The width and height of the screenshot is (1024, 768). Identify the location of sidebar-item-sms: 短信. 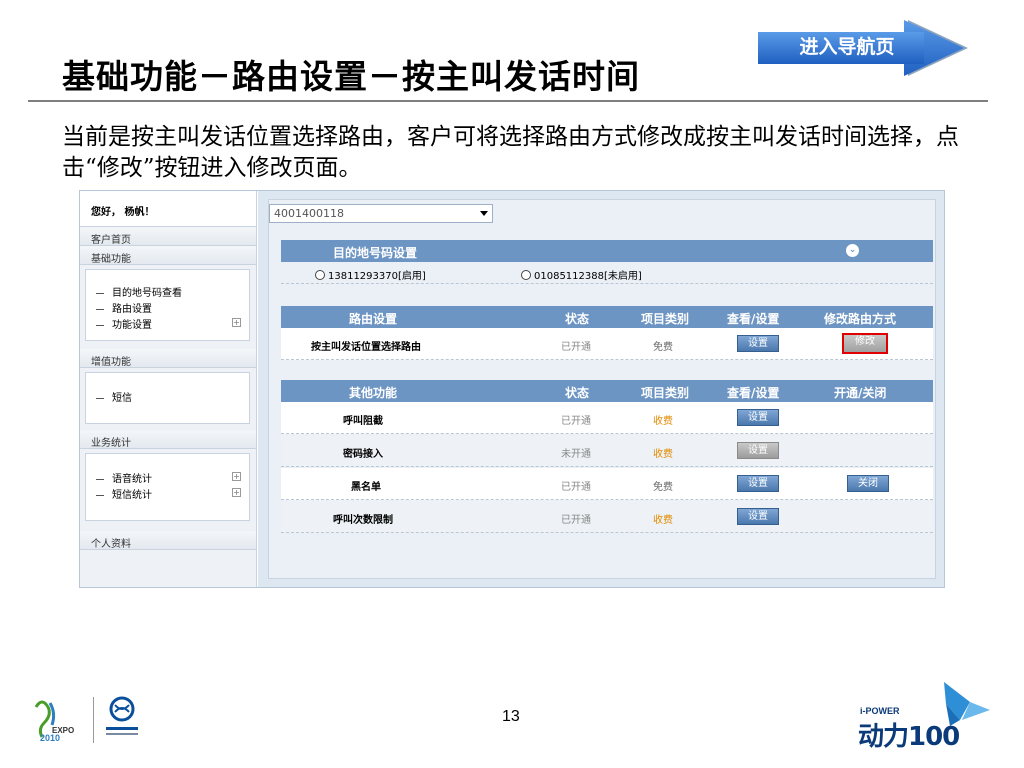
(172, 397).